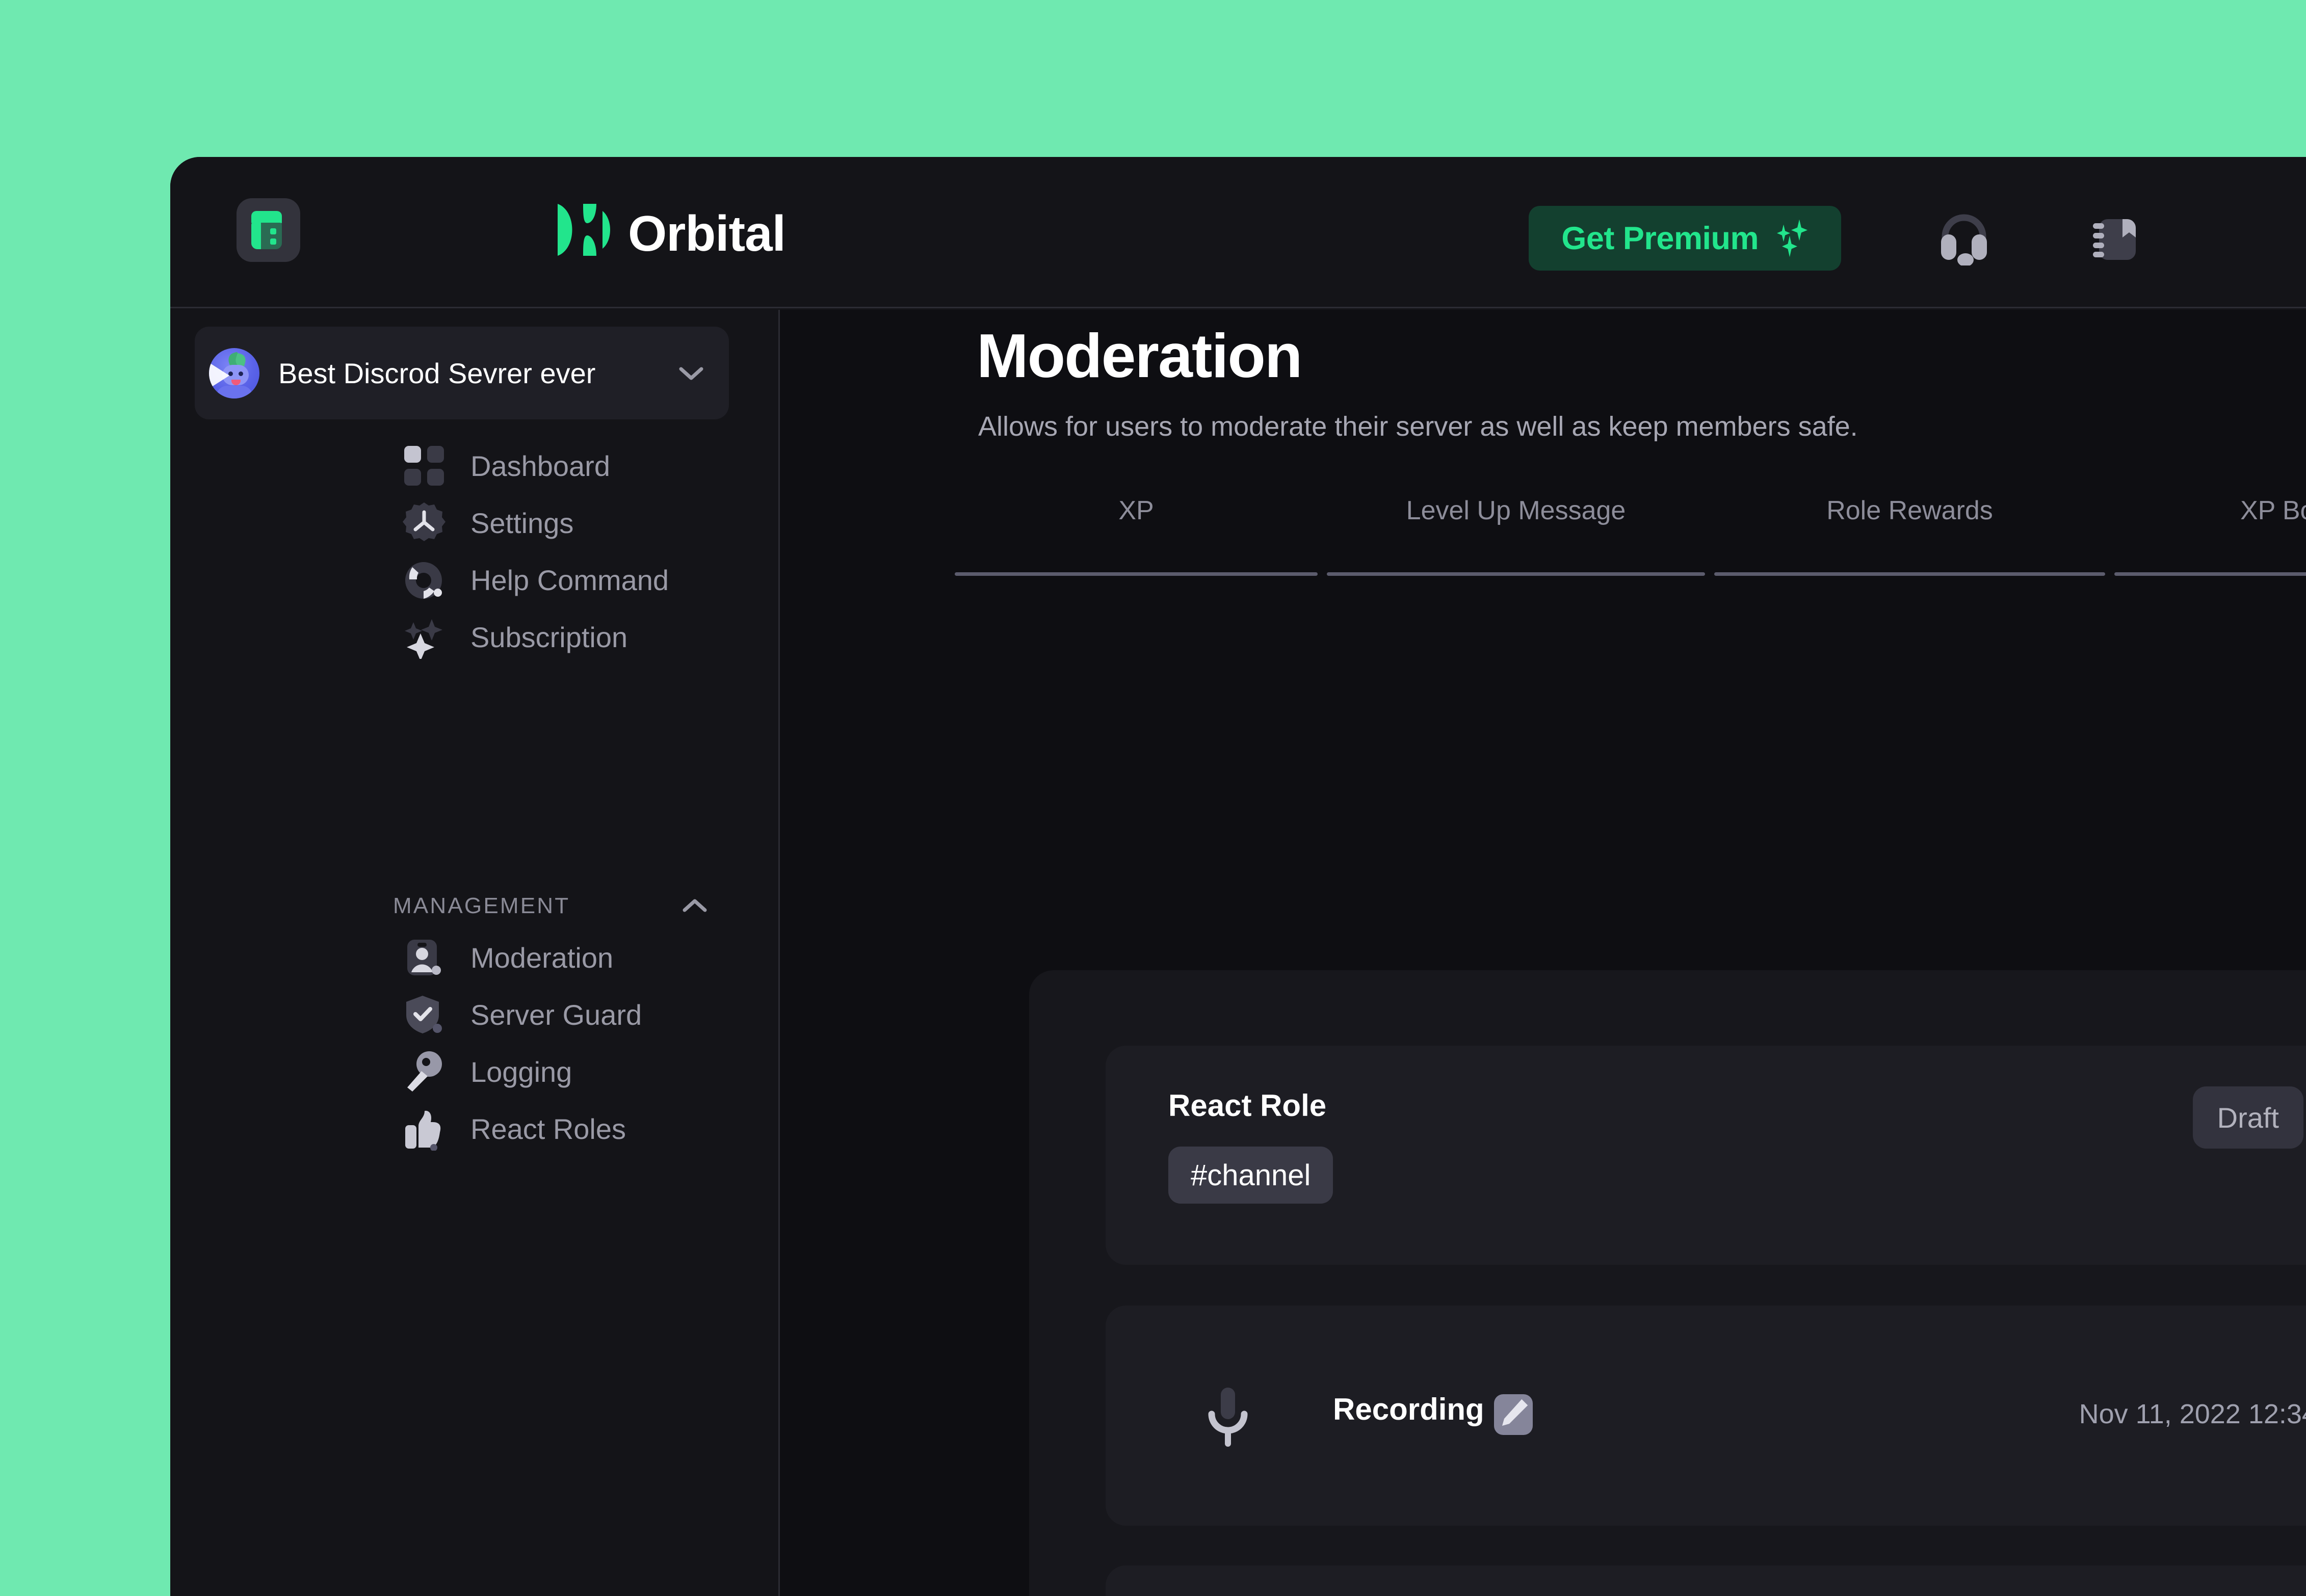 Image resolution: width=2306 pixels, height=1596 pixels. I want to click on server-avatar, so click(234, 373).